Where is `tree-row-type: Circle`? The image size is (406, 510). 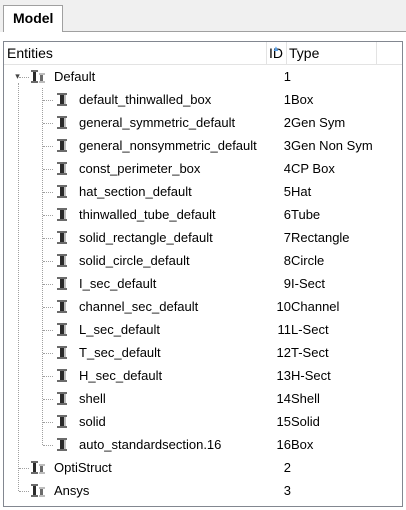
tree-row-type: Circle is located at coordinates (308, 260).